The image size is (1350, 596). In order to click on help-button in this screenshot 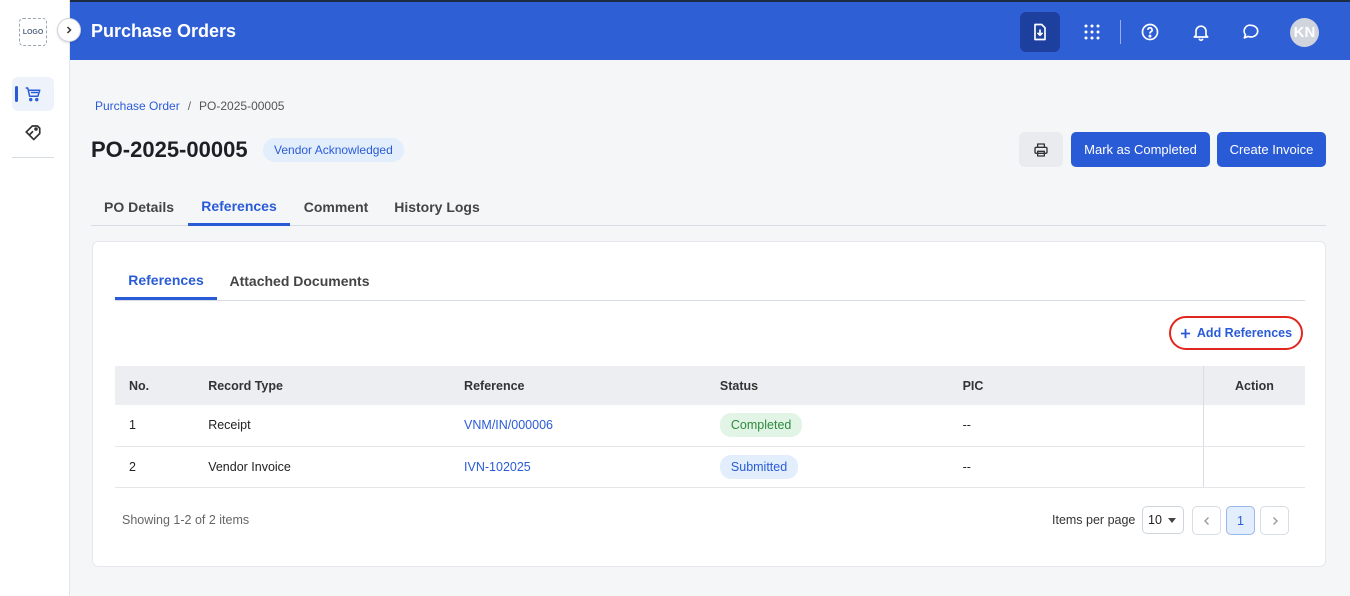, I will do `click(1150, 32)`.